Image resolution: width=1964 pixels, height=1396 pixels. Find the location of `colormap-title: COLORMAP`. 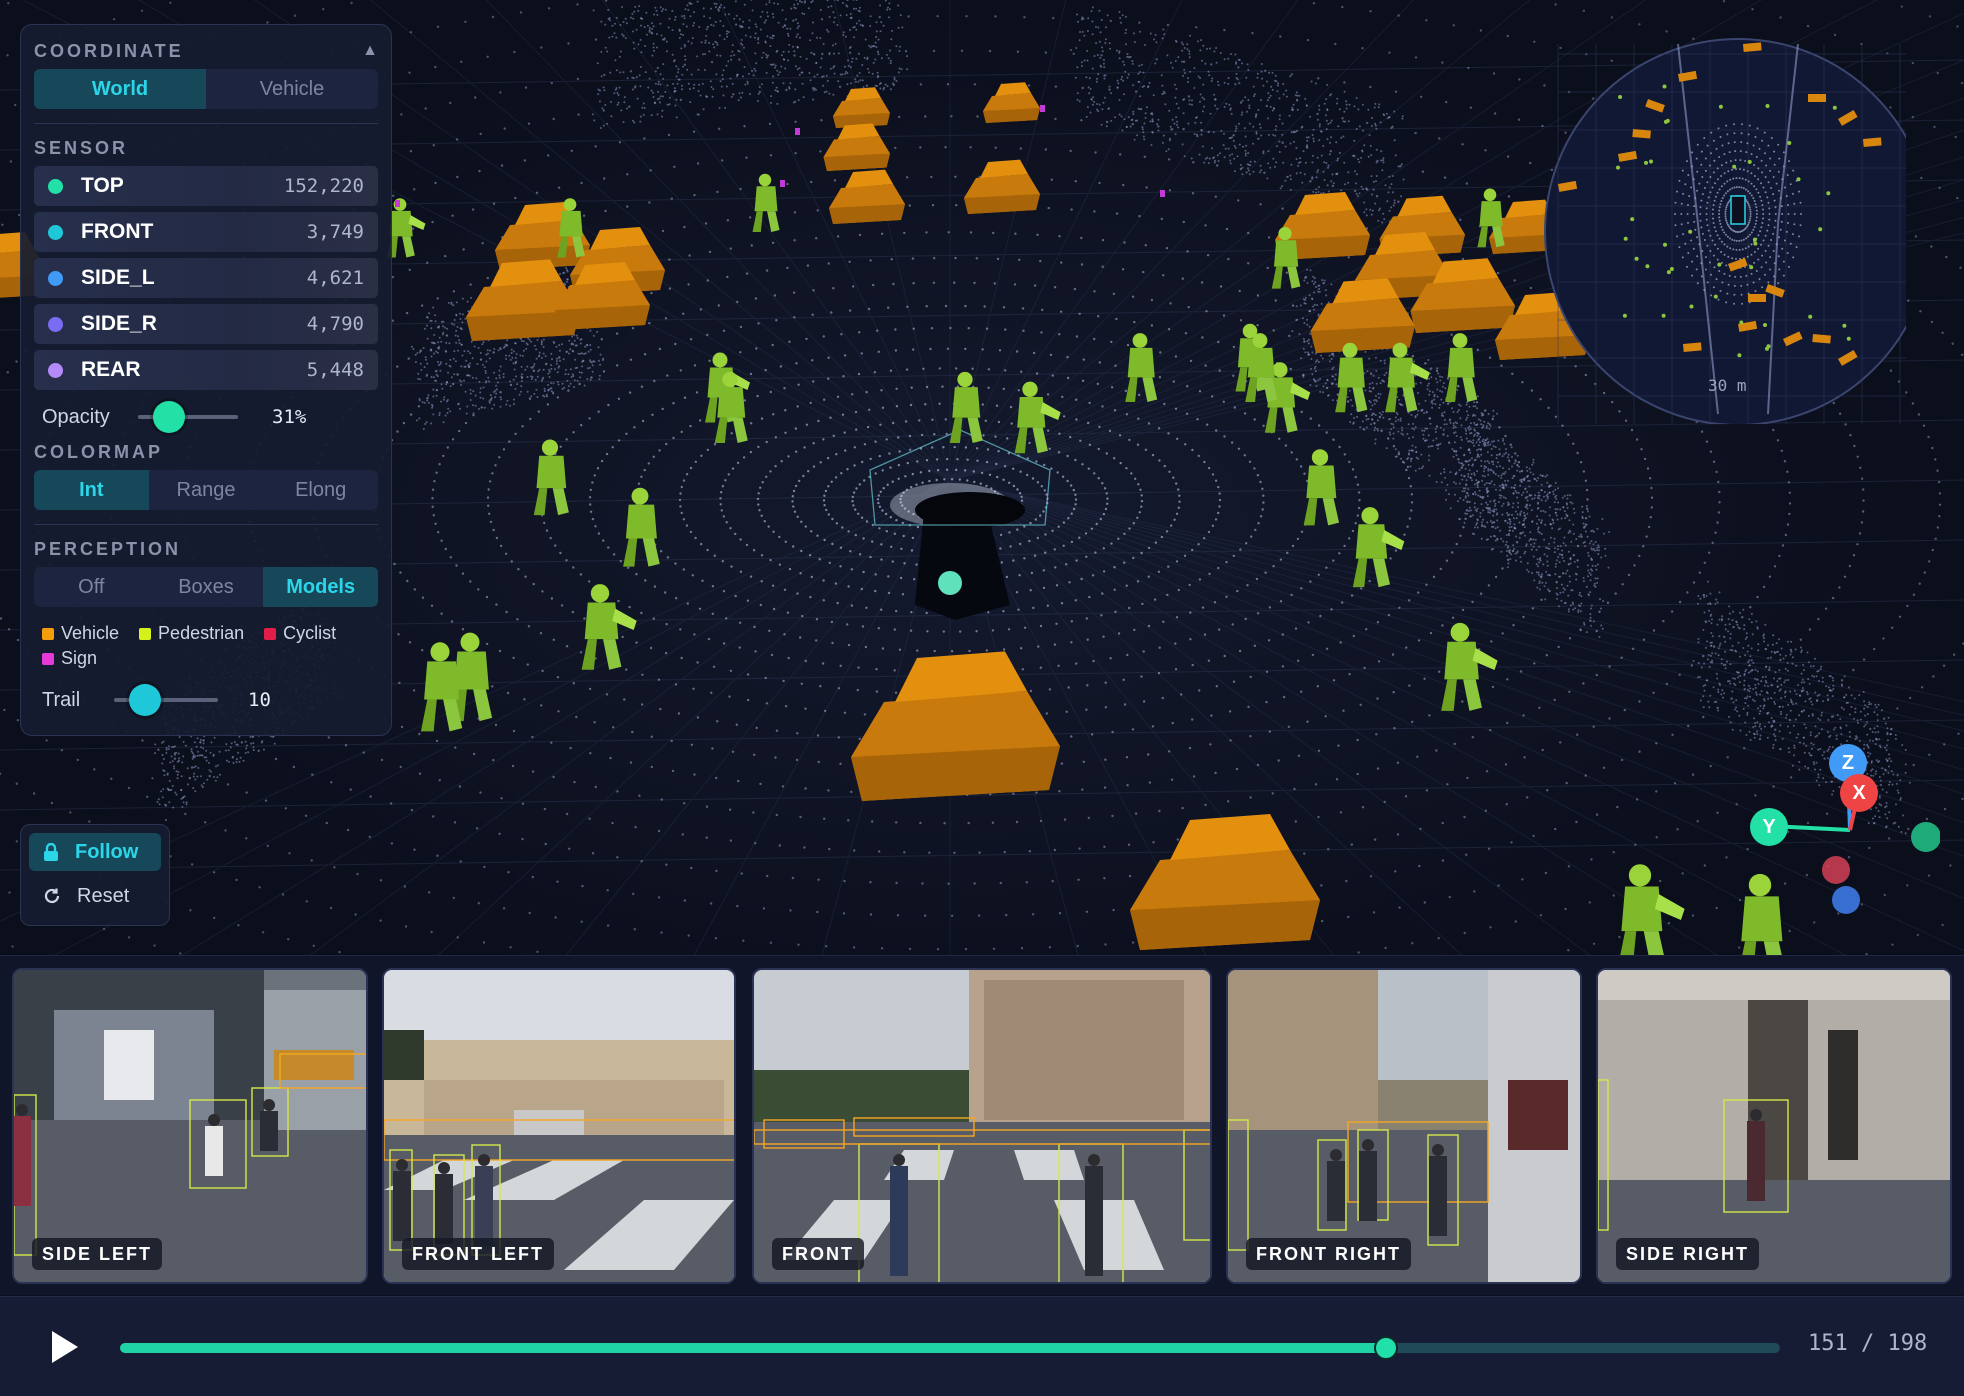

colormap-title: COLORMAP is located at coordinates (98, 452).